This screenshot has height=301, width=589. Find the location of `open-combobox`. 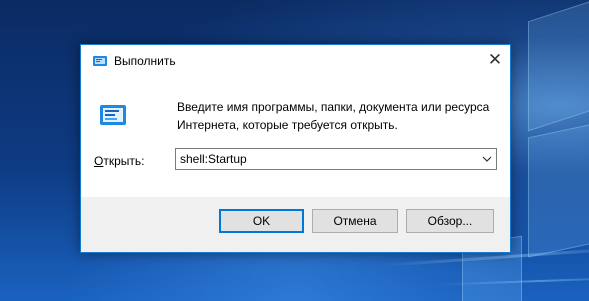

open-combobox is located at coordinates (336, 159).